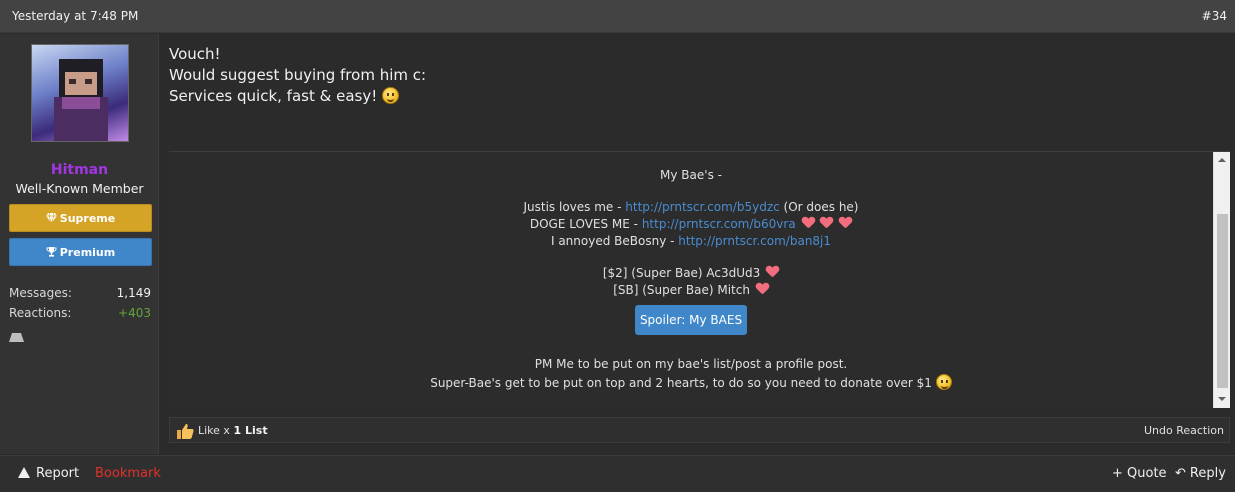 The image size is (1235, 492). Describe the element at coordinates (79, 188) in the screenshot. I see `user-title: Well-Known Member` at that location.